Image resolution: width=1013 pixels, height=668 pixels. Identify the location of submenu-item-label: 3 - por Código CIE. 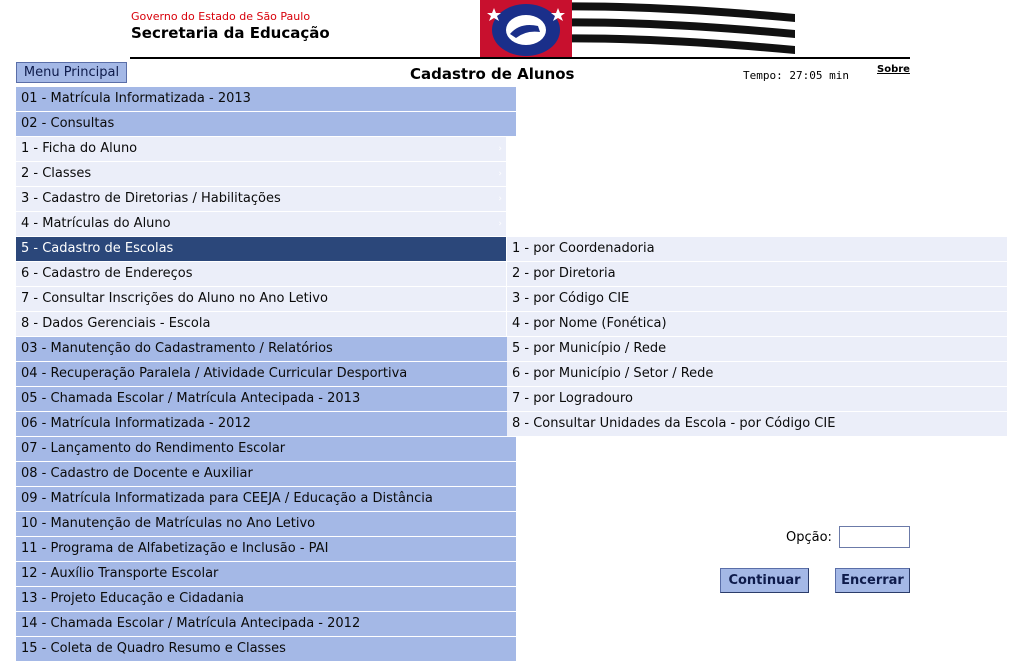
(571, 298).